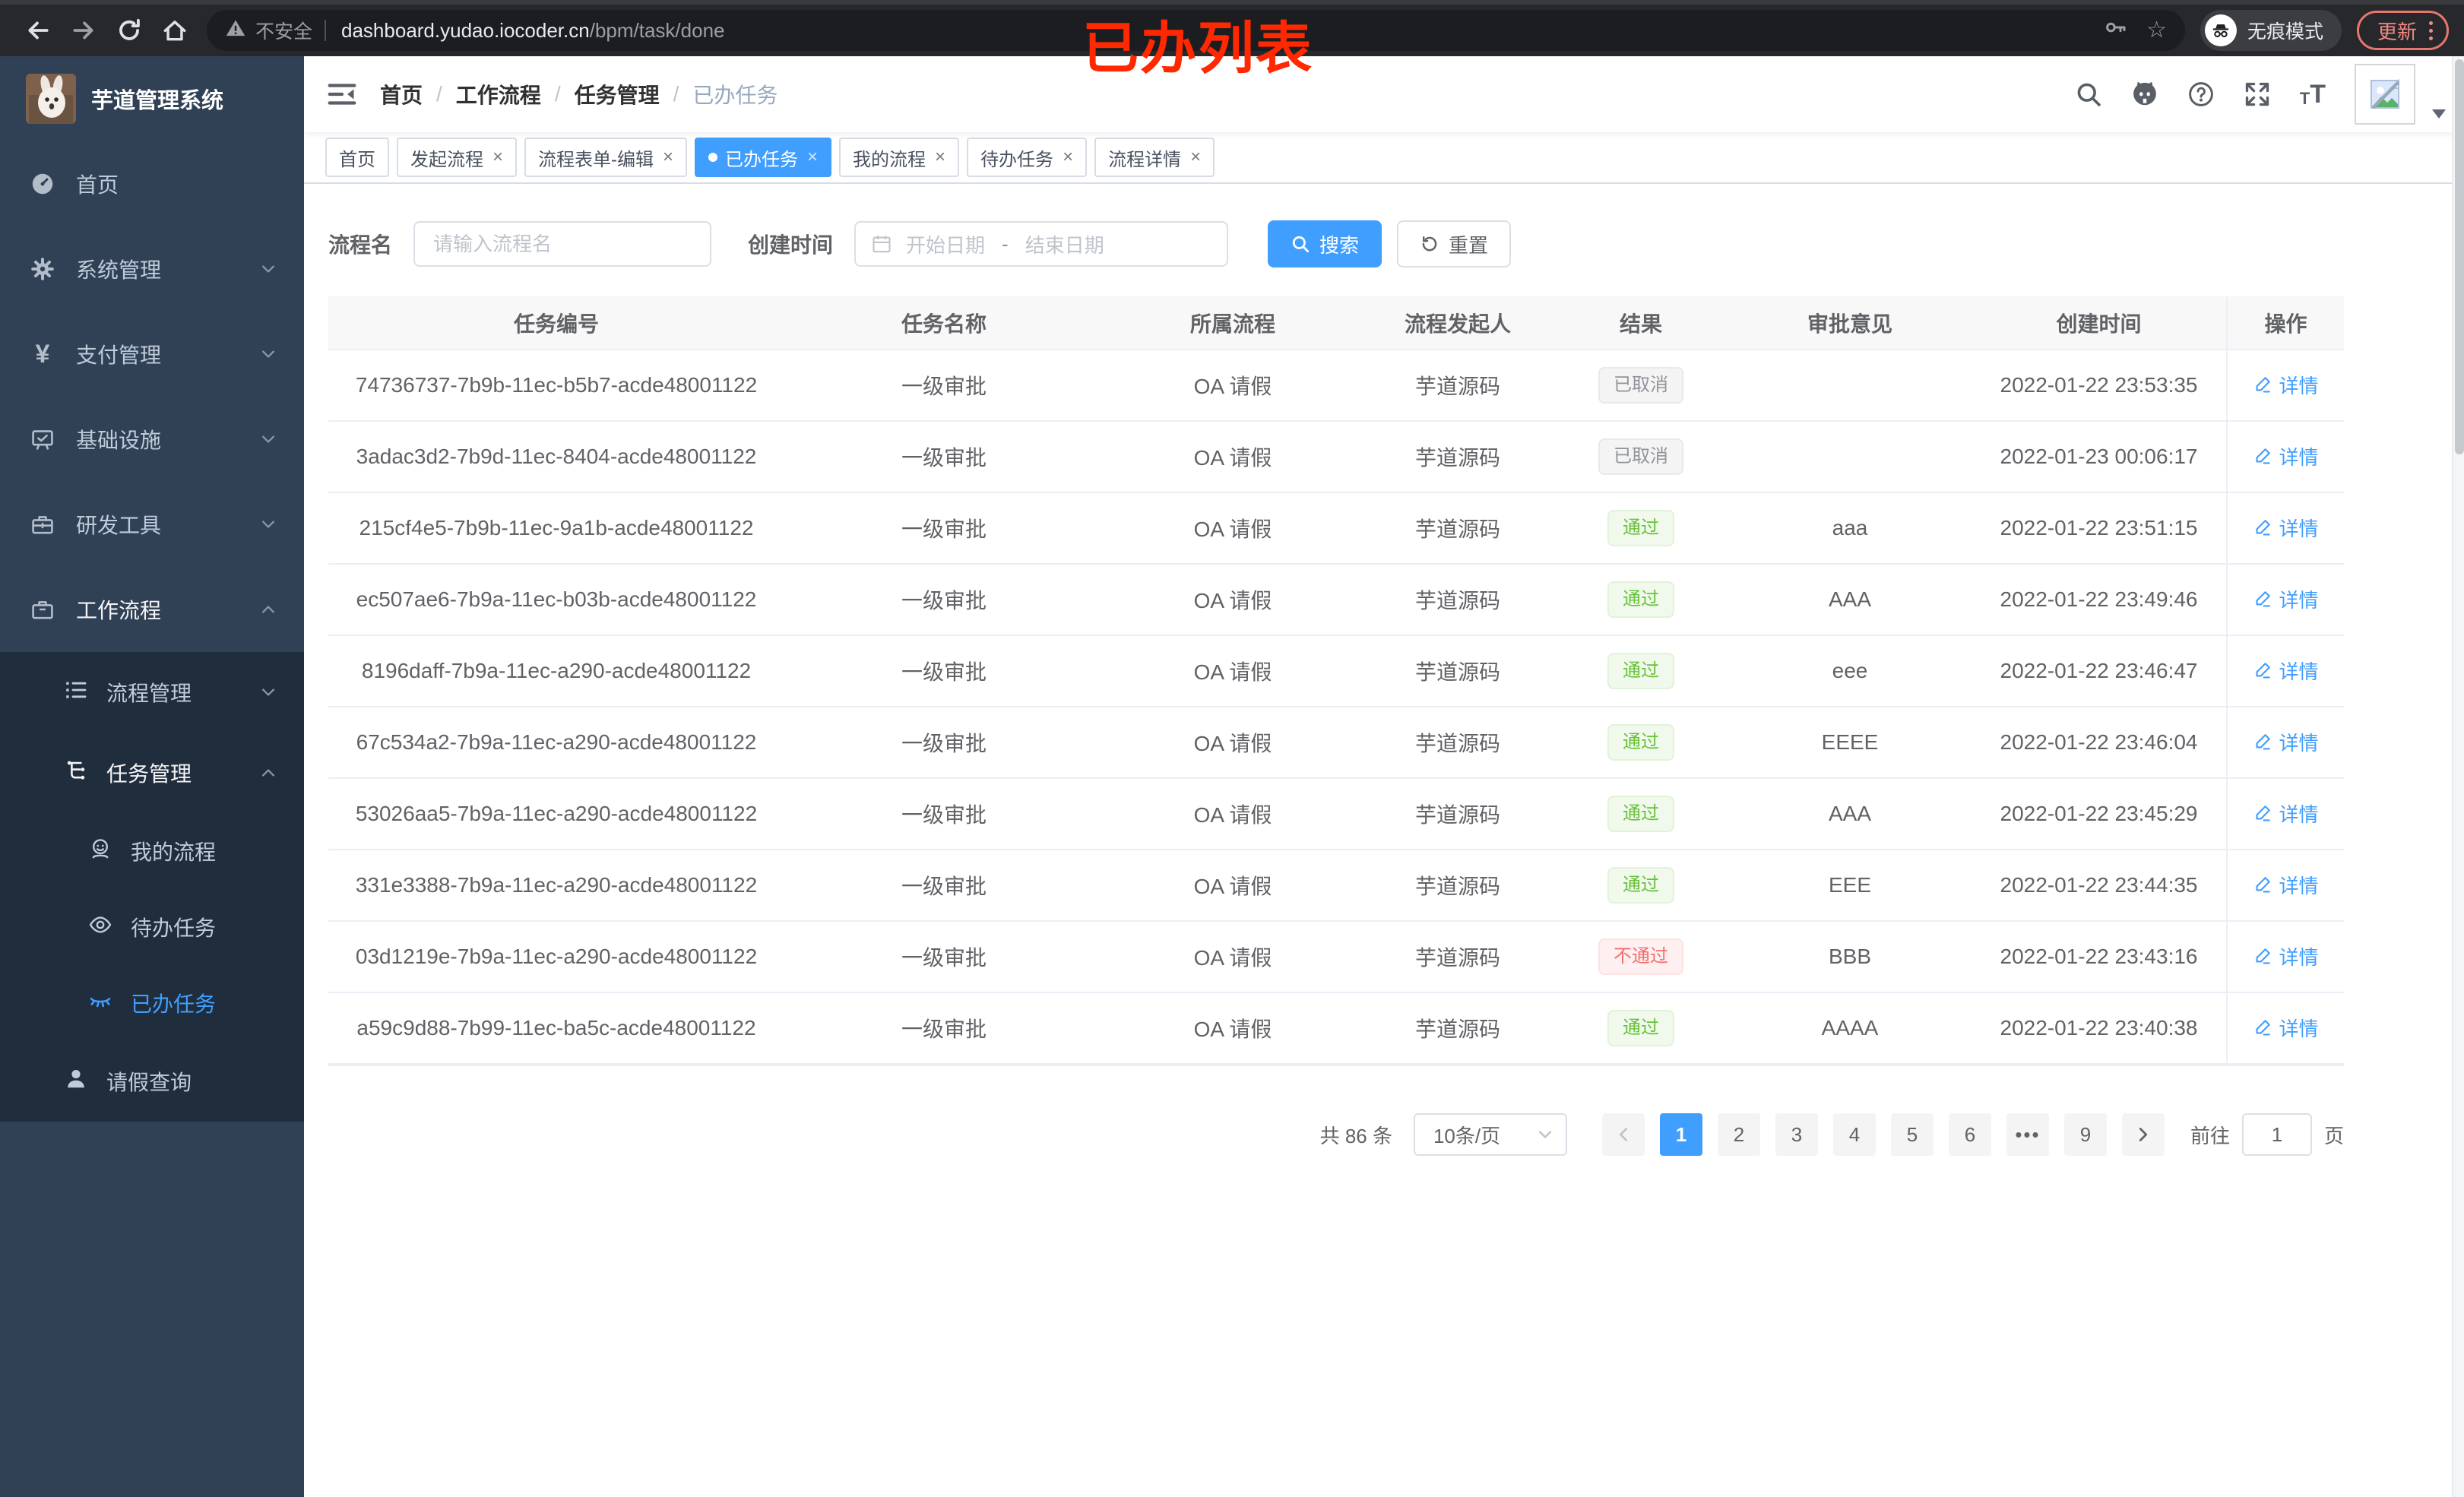 Image resolution: width=2464 pixels, height=1497 pixels. Describe the element at coordinates (38, 30) in the screenshot. I see `back-icon` at that location.